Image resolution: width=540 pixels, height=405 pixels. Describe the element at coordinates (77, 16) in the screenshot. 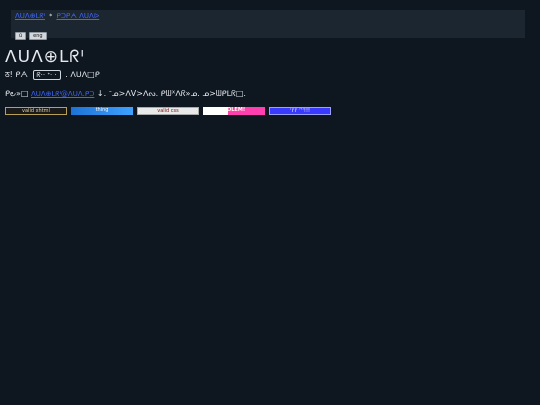

I see `secondary-link: ᑭᑐᑭᗅ ᐱᑌᐱᐅ` at that location.